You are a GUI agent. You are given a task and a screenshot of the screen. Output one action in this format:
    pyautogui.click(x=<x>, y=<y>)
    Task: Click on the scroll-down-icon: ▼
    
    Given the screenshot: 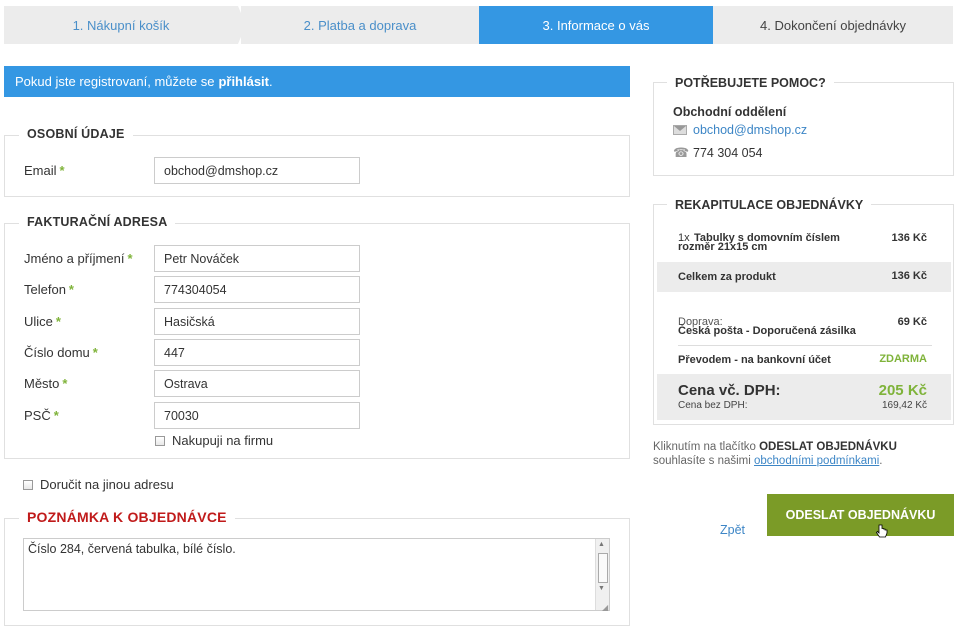 What is the action you would take?
    pyautogui.click(x=601, y=588)
    